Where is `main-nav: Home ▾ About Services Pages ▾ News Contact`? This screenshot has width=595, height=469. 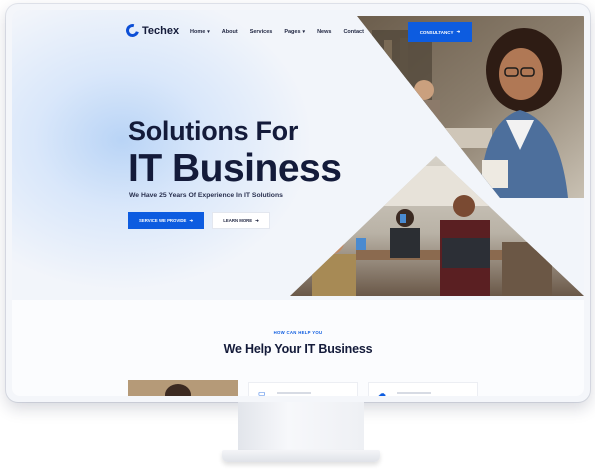 main-nav: Home ▾ About Services Pages ▾ News Contact is located at coordinates (277, 32).